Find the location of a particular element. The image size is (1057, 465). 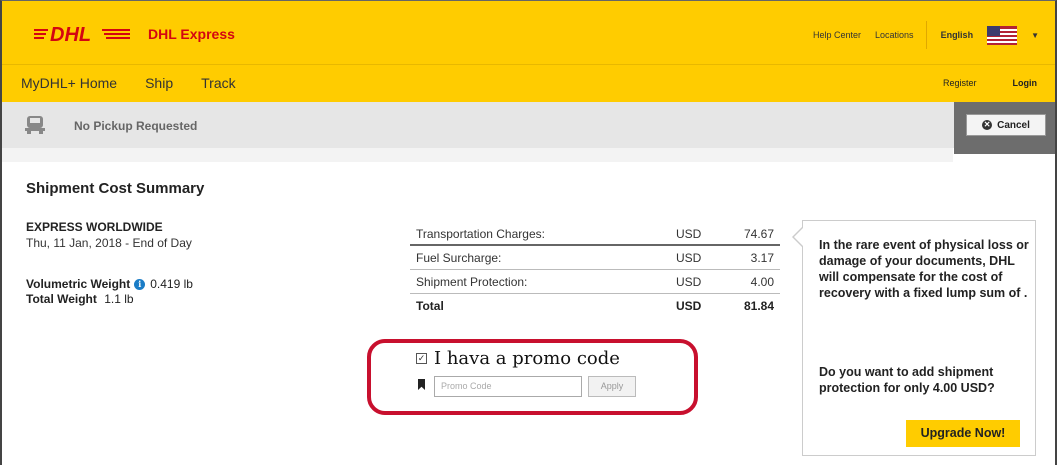

divider-strip is located at coordinates (477, 155).